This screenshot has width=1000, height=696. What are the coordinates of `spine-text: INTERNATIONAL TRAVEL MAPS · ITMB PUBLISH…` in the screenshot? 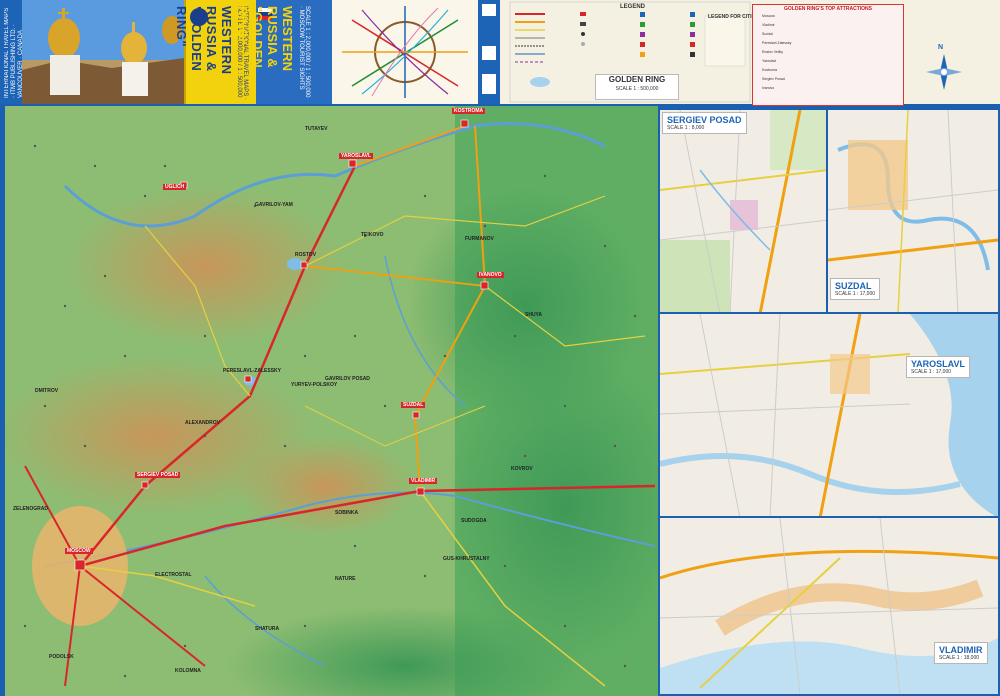 It's located at (14, 52).